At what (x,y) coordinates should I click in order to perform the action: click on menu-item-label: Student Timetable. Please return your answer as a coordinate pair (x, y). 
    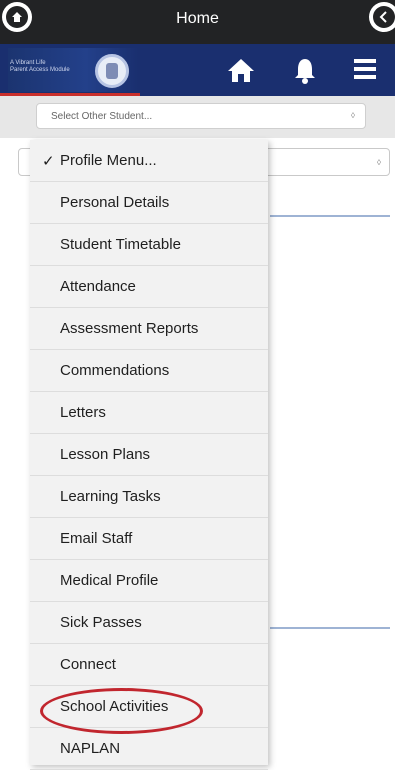
    Looking at the image, I should click on (120, 244).